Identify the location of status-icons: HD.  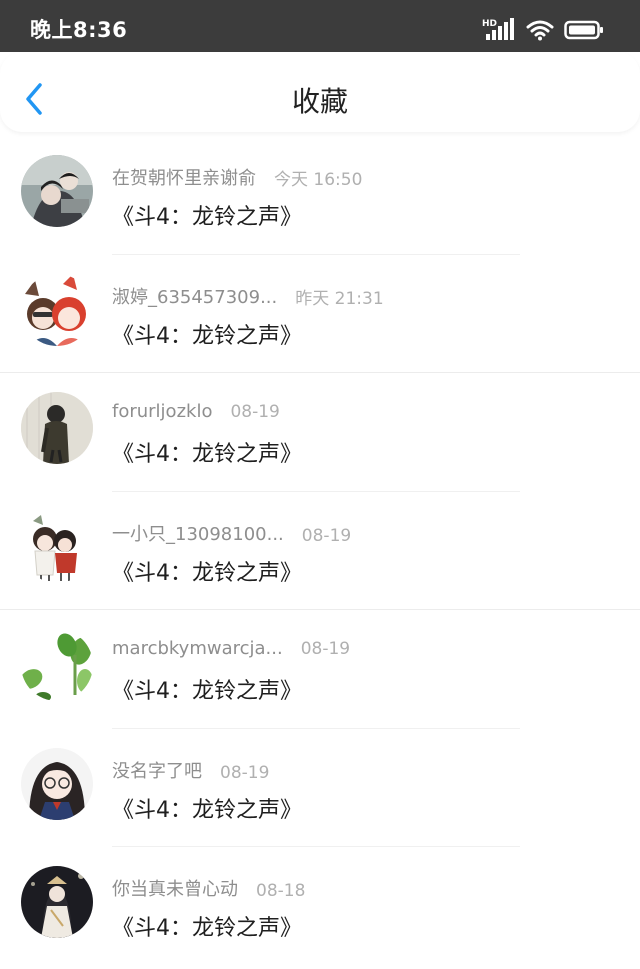
(543, 30).